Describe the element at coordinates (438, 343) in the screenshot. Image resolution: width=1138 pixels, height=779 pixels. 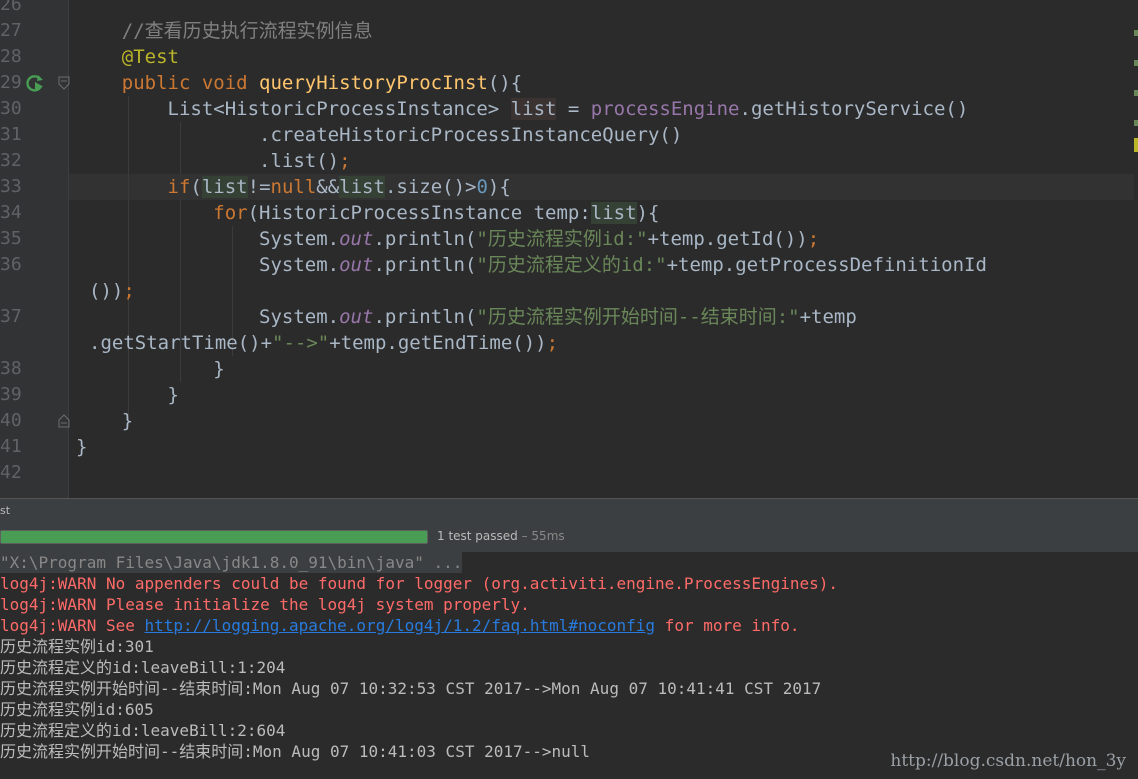
I see `code-token: +temp.getEndTime())` at that location.